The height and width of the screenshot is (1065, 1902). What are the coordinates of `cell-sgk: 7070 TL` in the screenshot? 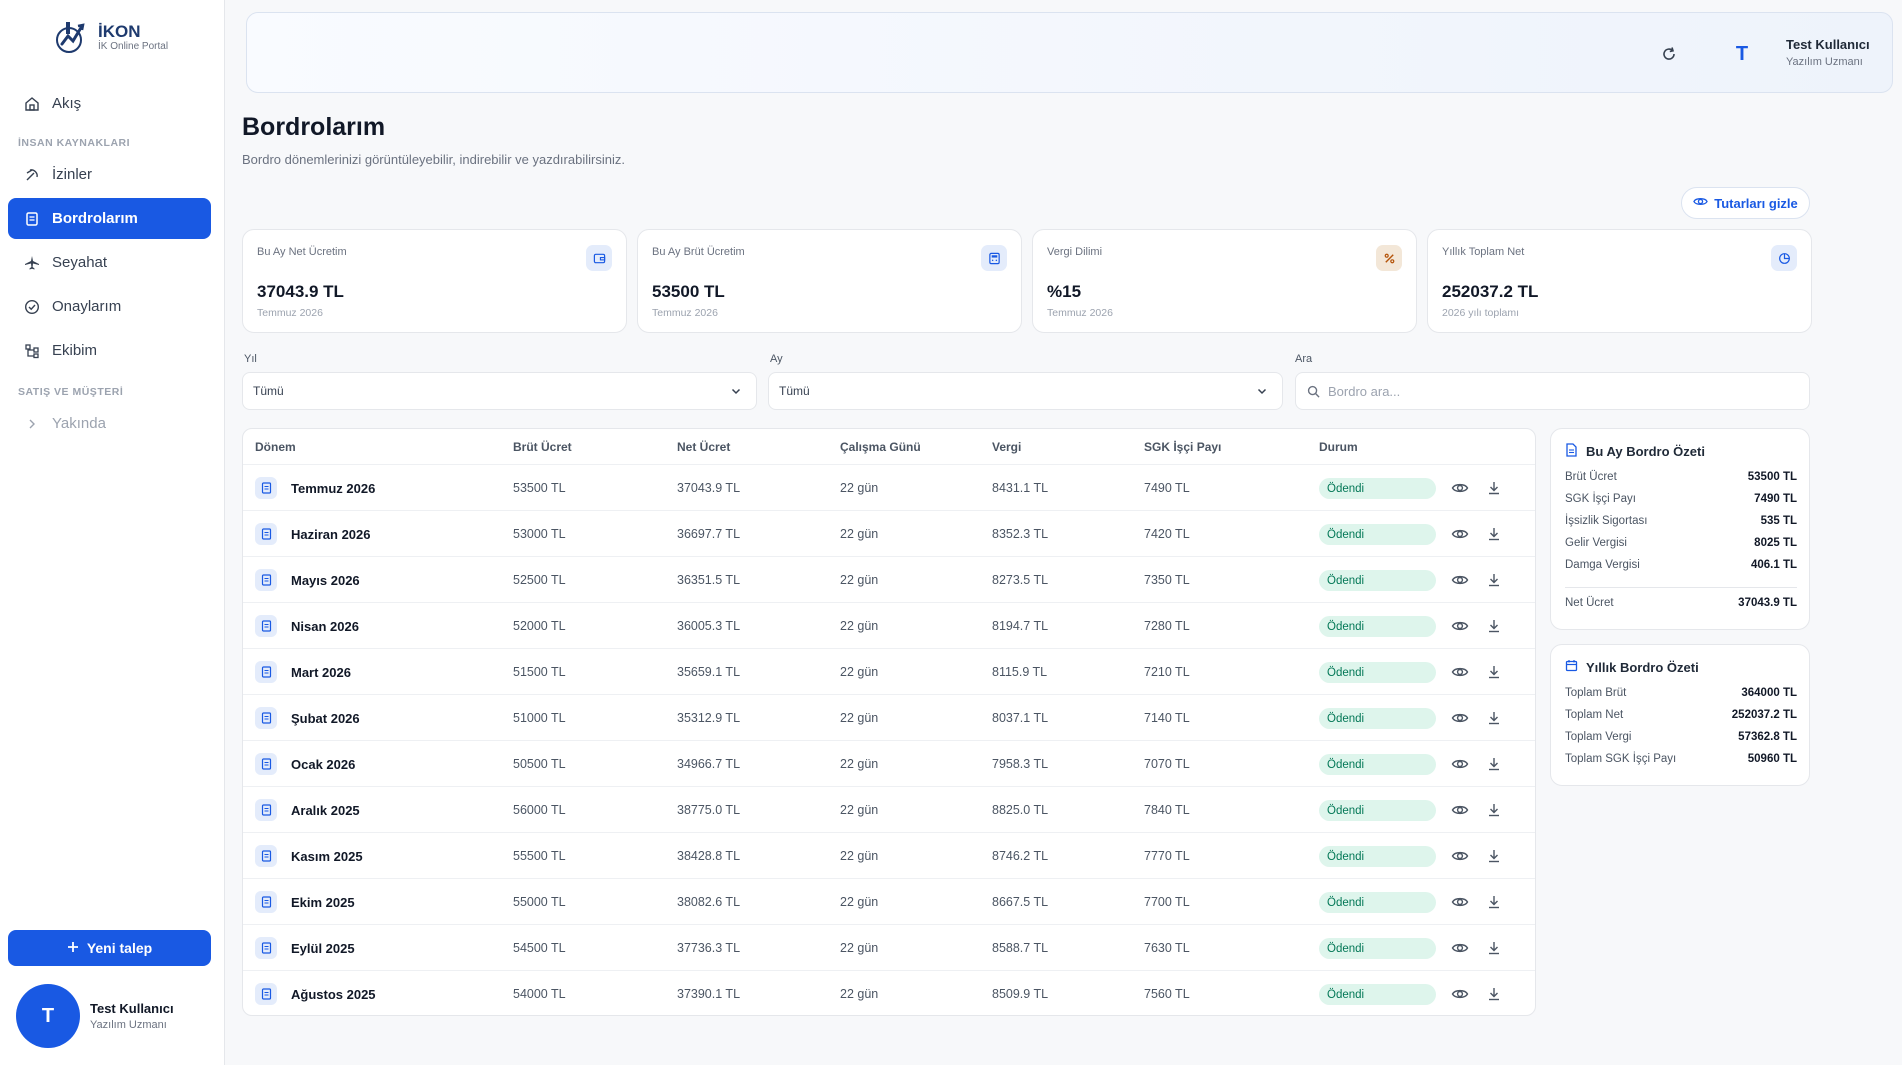 It's located at (1167, 764).